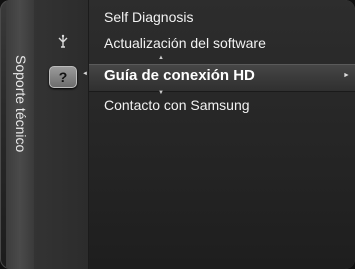 Image resolution: width=355 pixels, height=269 pixels. What do you see at coordinates (177, 105) in the screenshot?
I see `menu-item-contact-samsung: Contacto con Samsung` at bounding box center [177, 105].